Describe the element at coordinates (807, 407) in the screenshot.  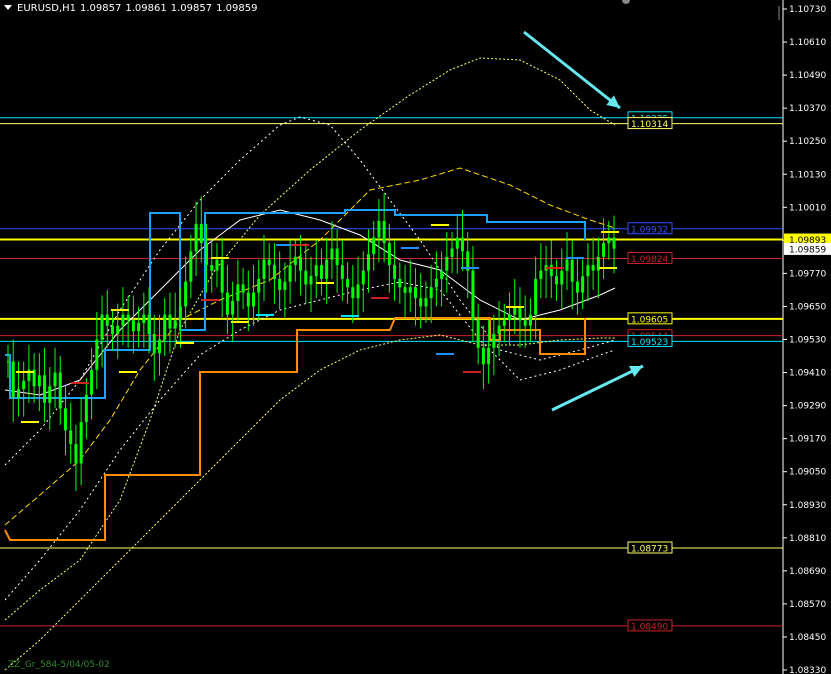
I see `price-axis-label: 1.09290` at that location.